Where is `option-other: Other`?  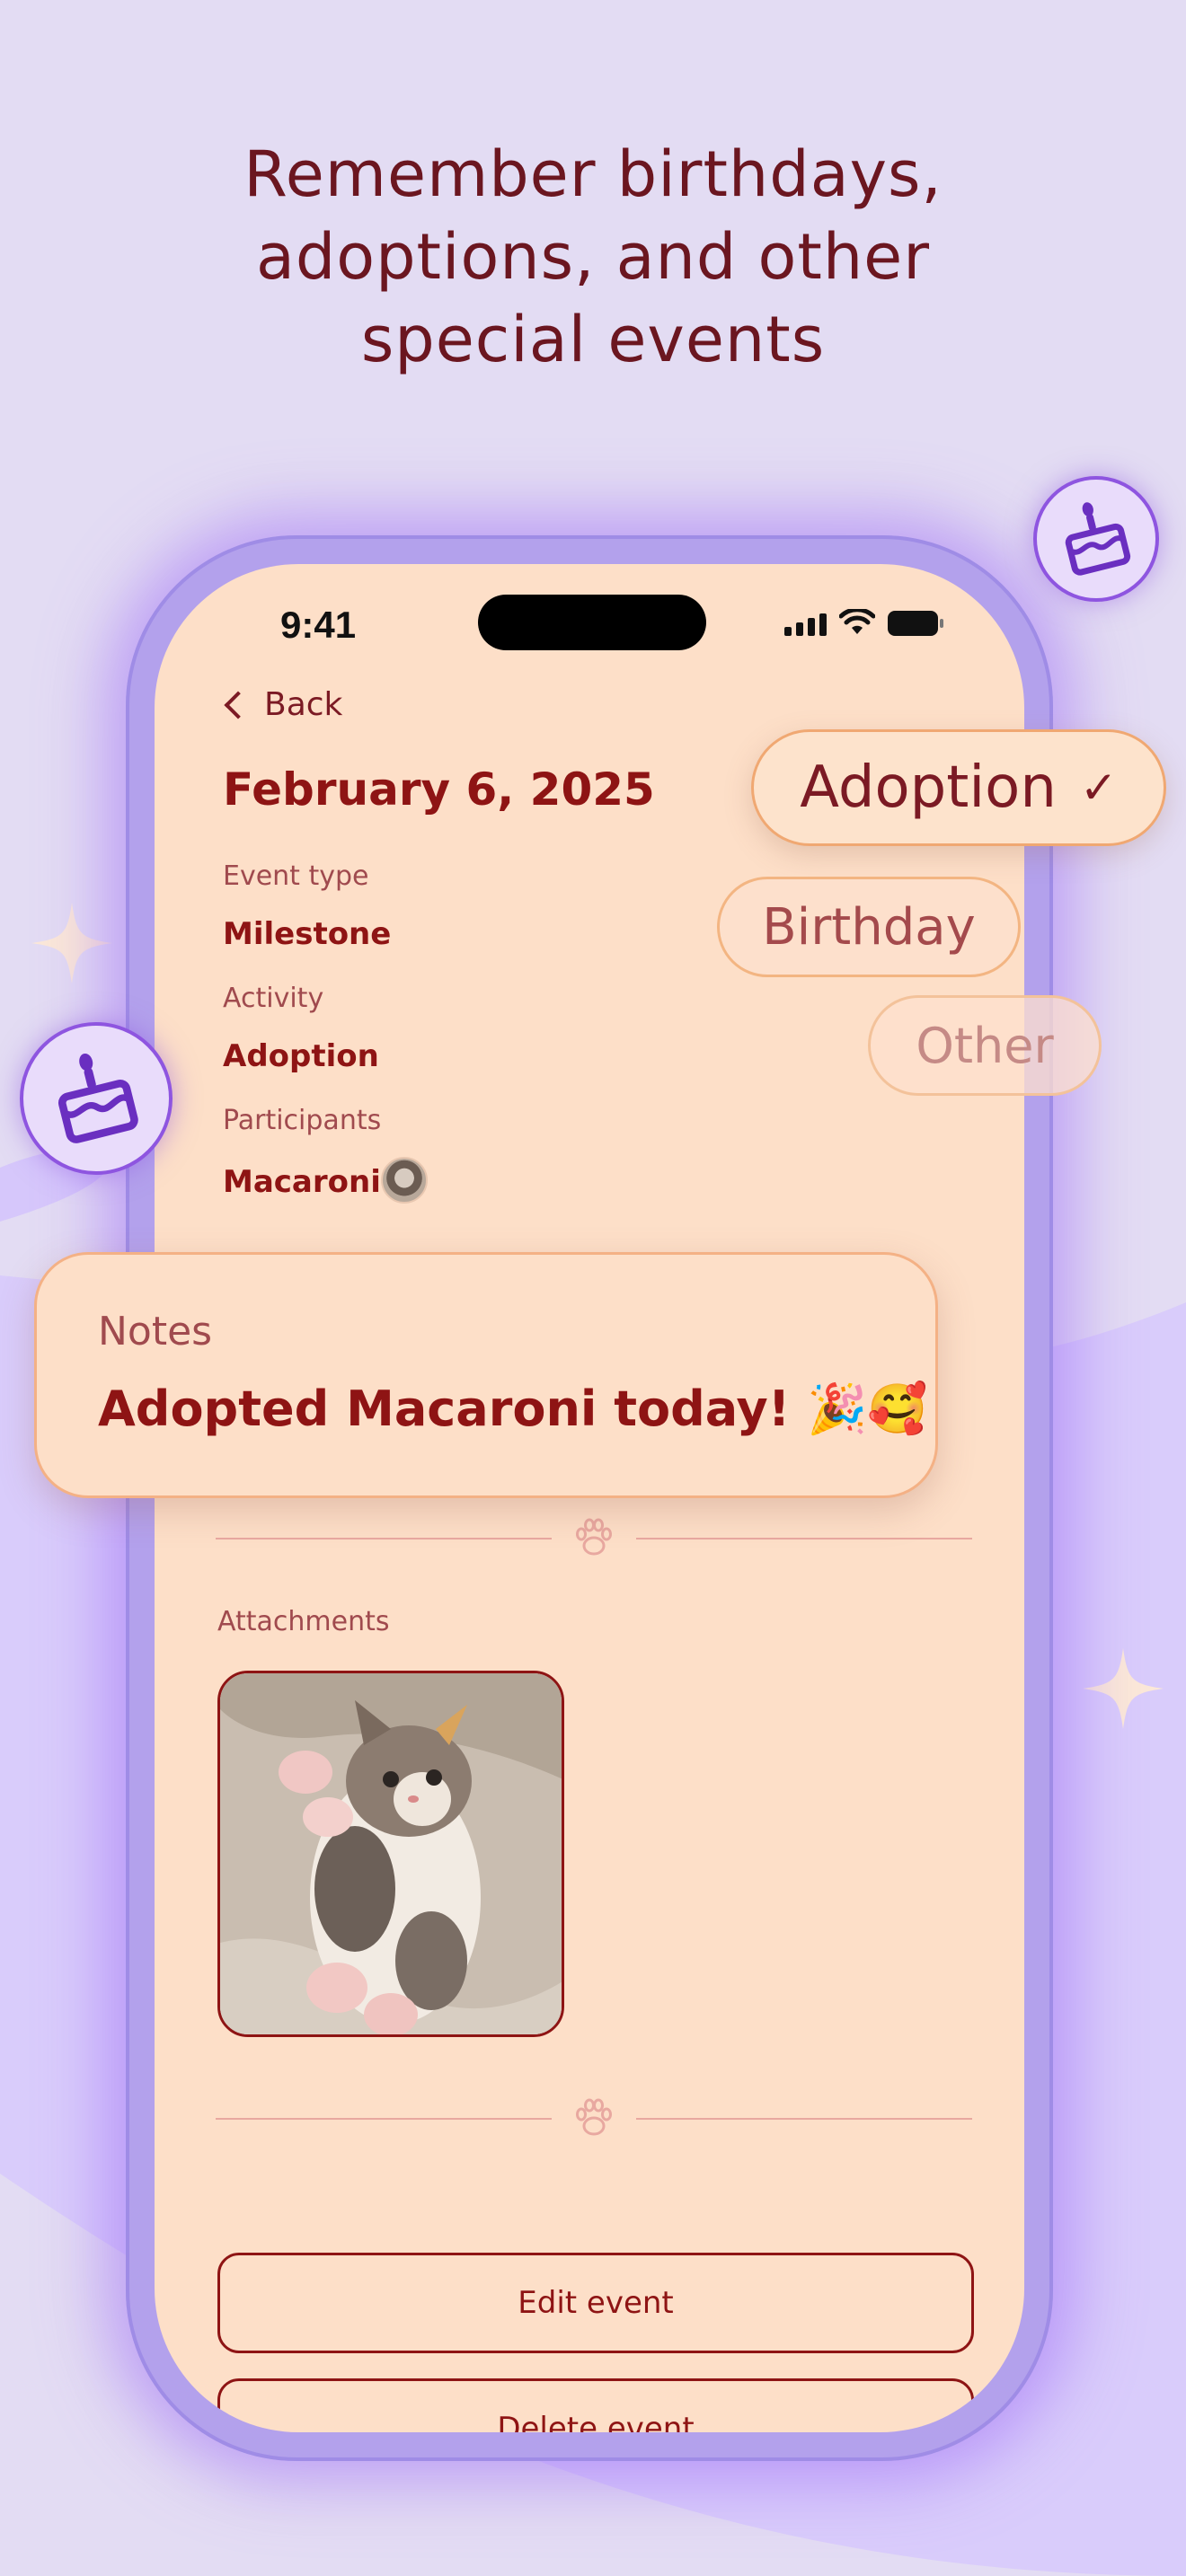 option-other: Other is located at coordinates (985, 1045).